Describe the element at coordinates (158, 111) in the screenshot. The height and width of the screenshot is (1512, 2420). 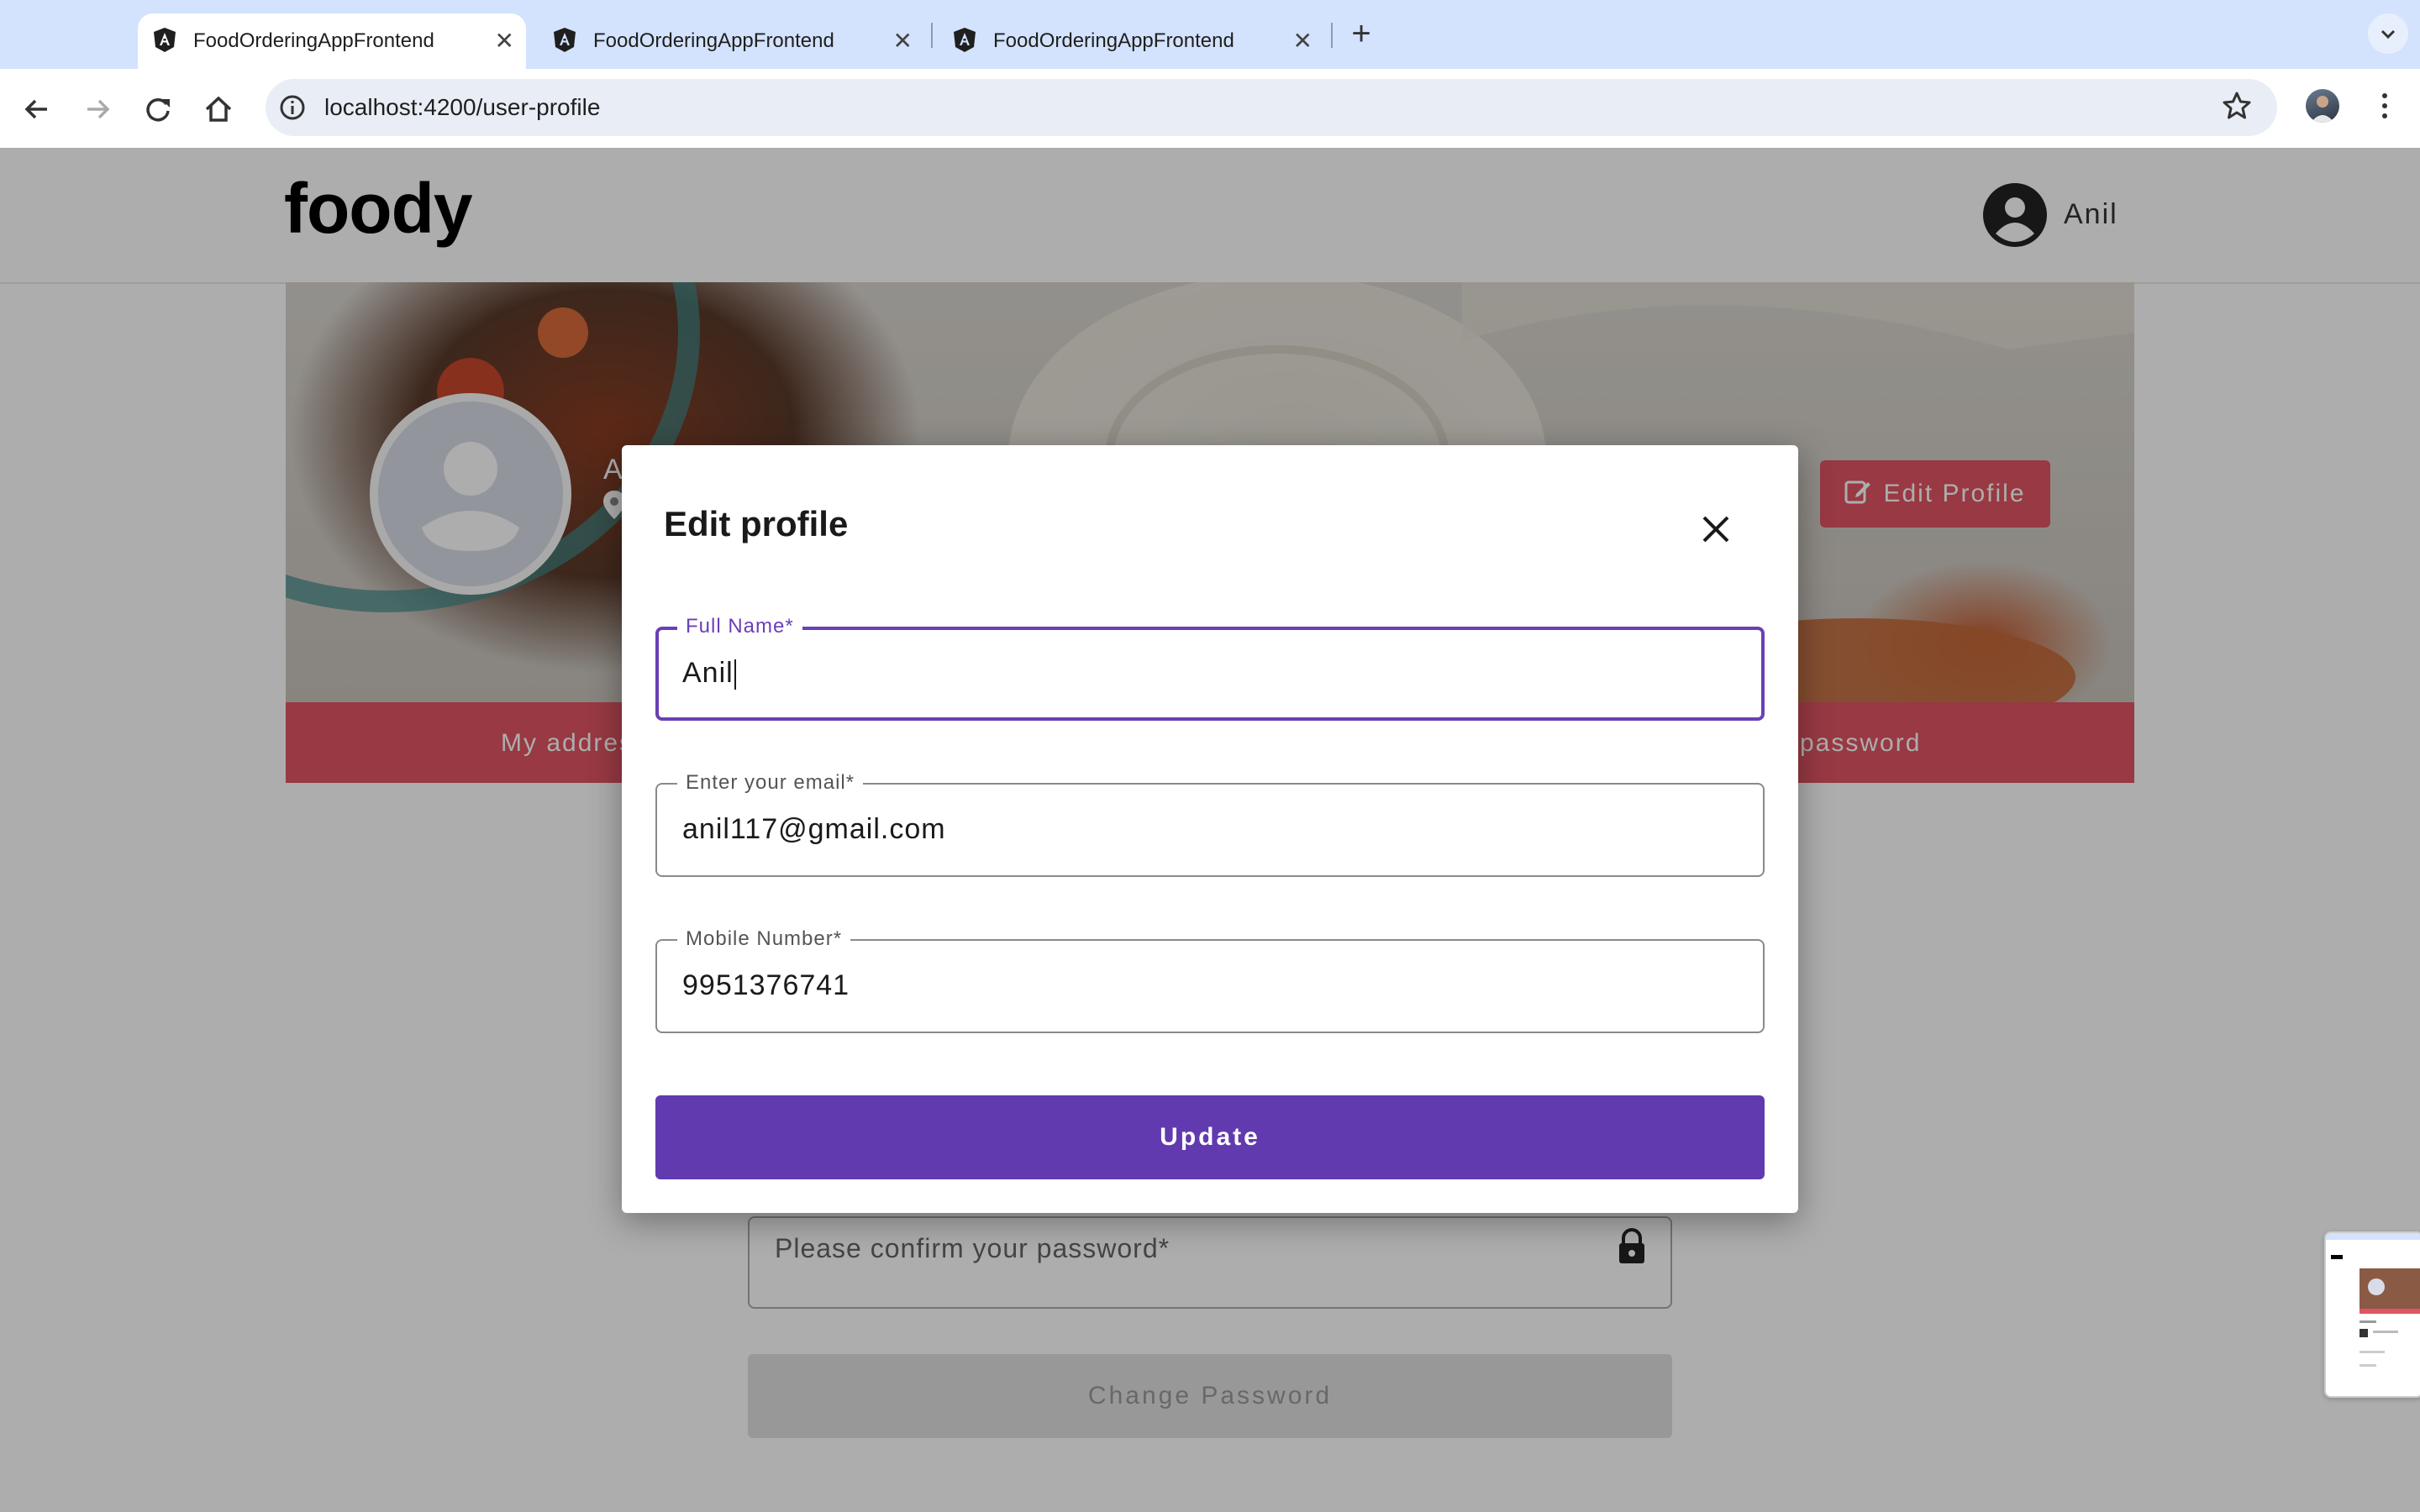
I see `reload-icon` at that location.